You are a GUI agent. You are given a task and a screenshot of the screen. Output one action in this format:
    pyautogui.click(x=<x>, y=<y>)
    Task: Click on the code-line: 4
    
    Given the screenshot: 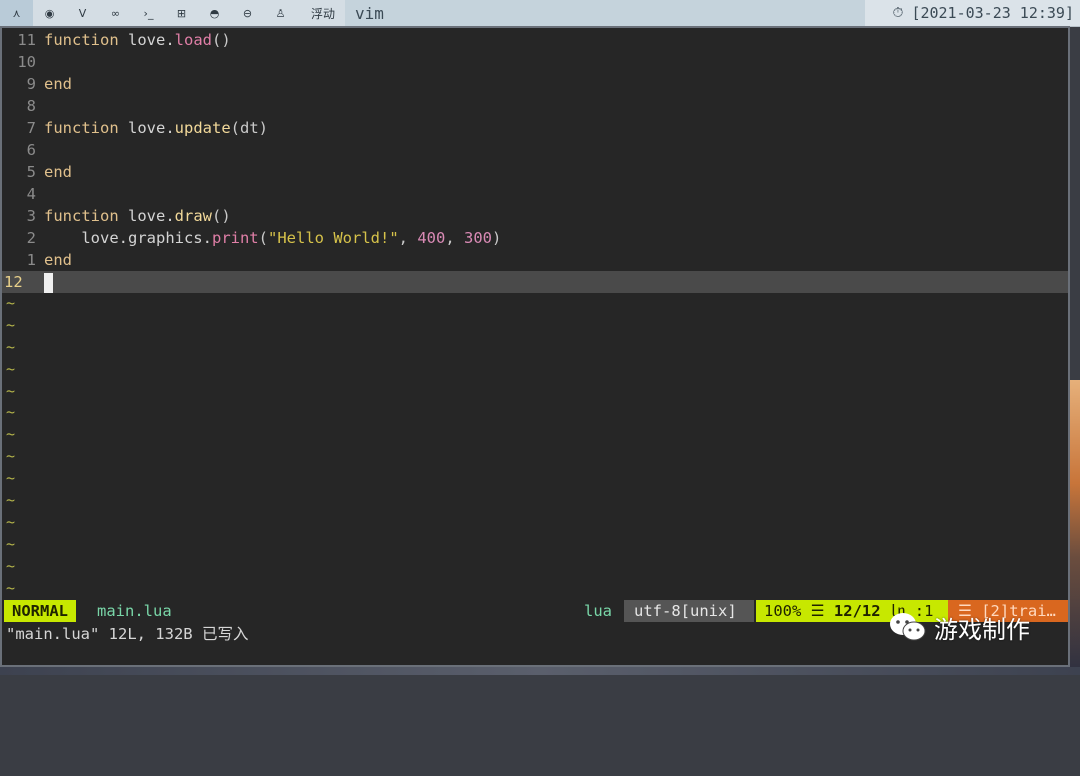 What is the action you would take?
    pyautogui.click(x=535, y=194)
    